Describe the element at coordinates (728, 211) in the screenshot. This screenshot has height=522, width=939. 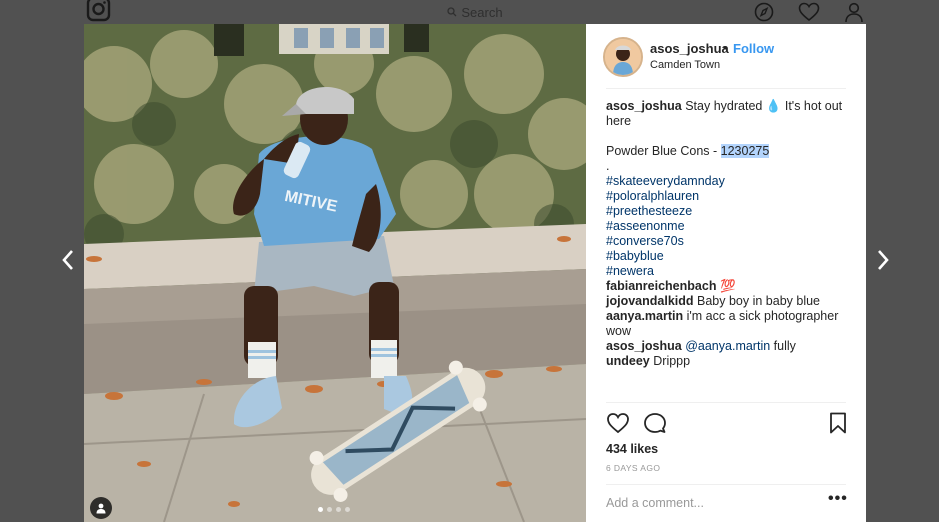
I see `hashtag-link: #preethesteeze` at that location.